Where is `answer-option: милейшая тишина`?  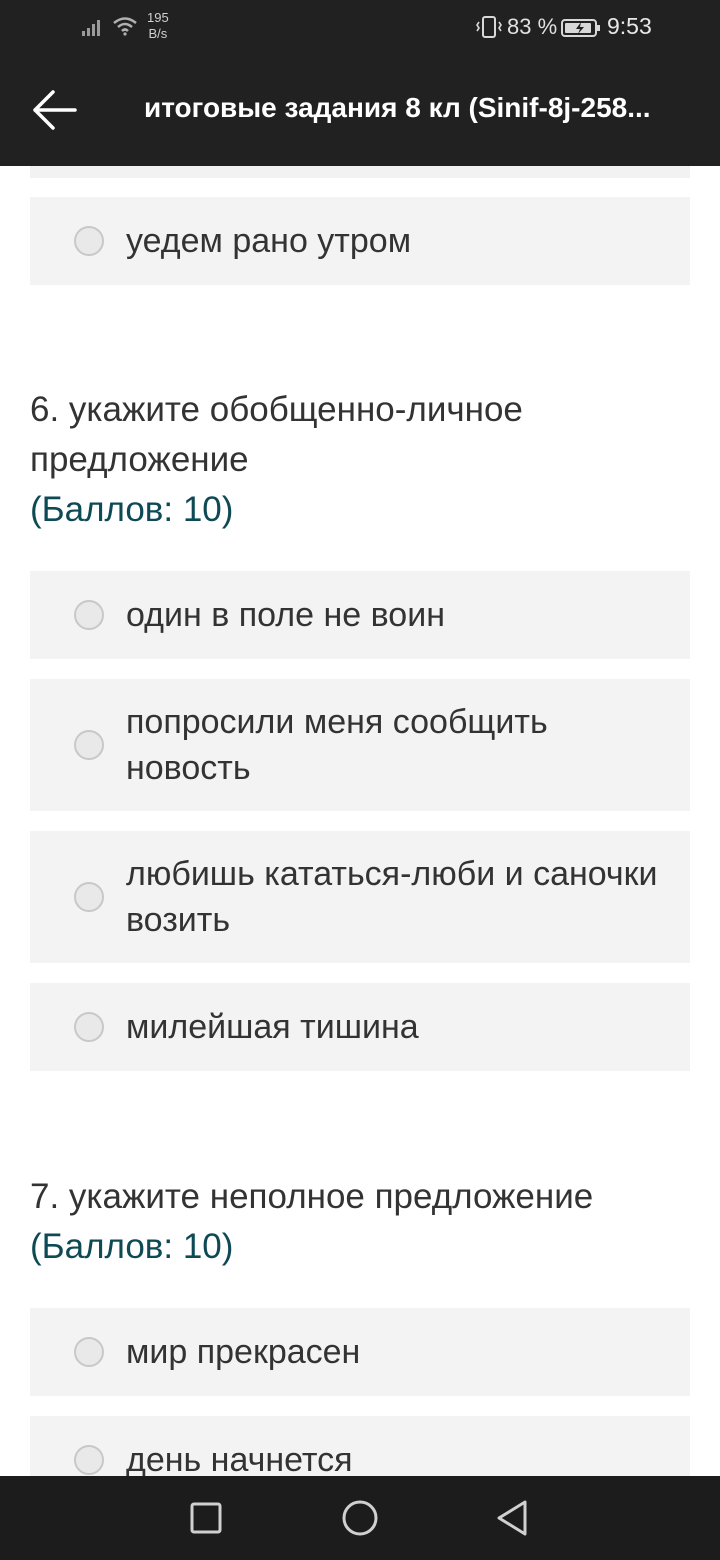
answer-option: милейшая тишина is located at coordinates (360, 1027).